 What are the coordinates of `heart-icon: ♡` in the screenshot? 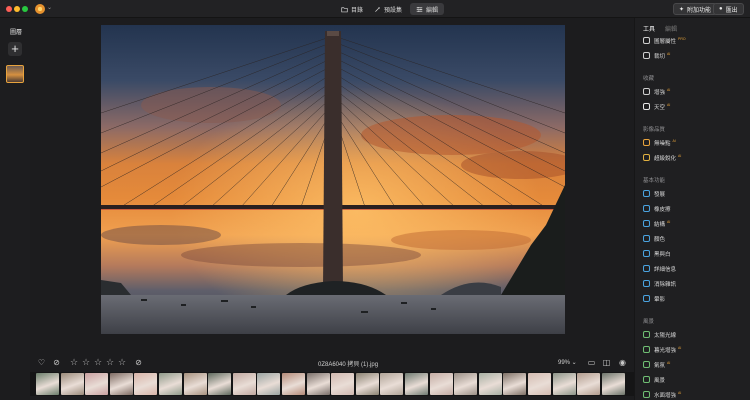 It's located at (41, 362).